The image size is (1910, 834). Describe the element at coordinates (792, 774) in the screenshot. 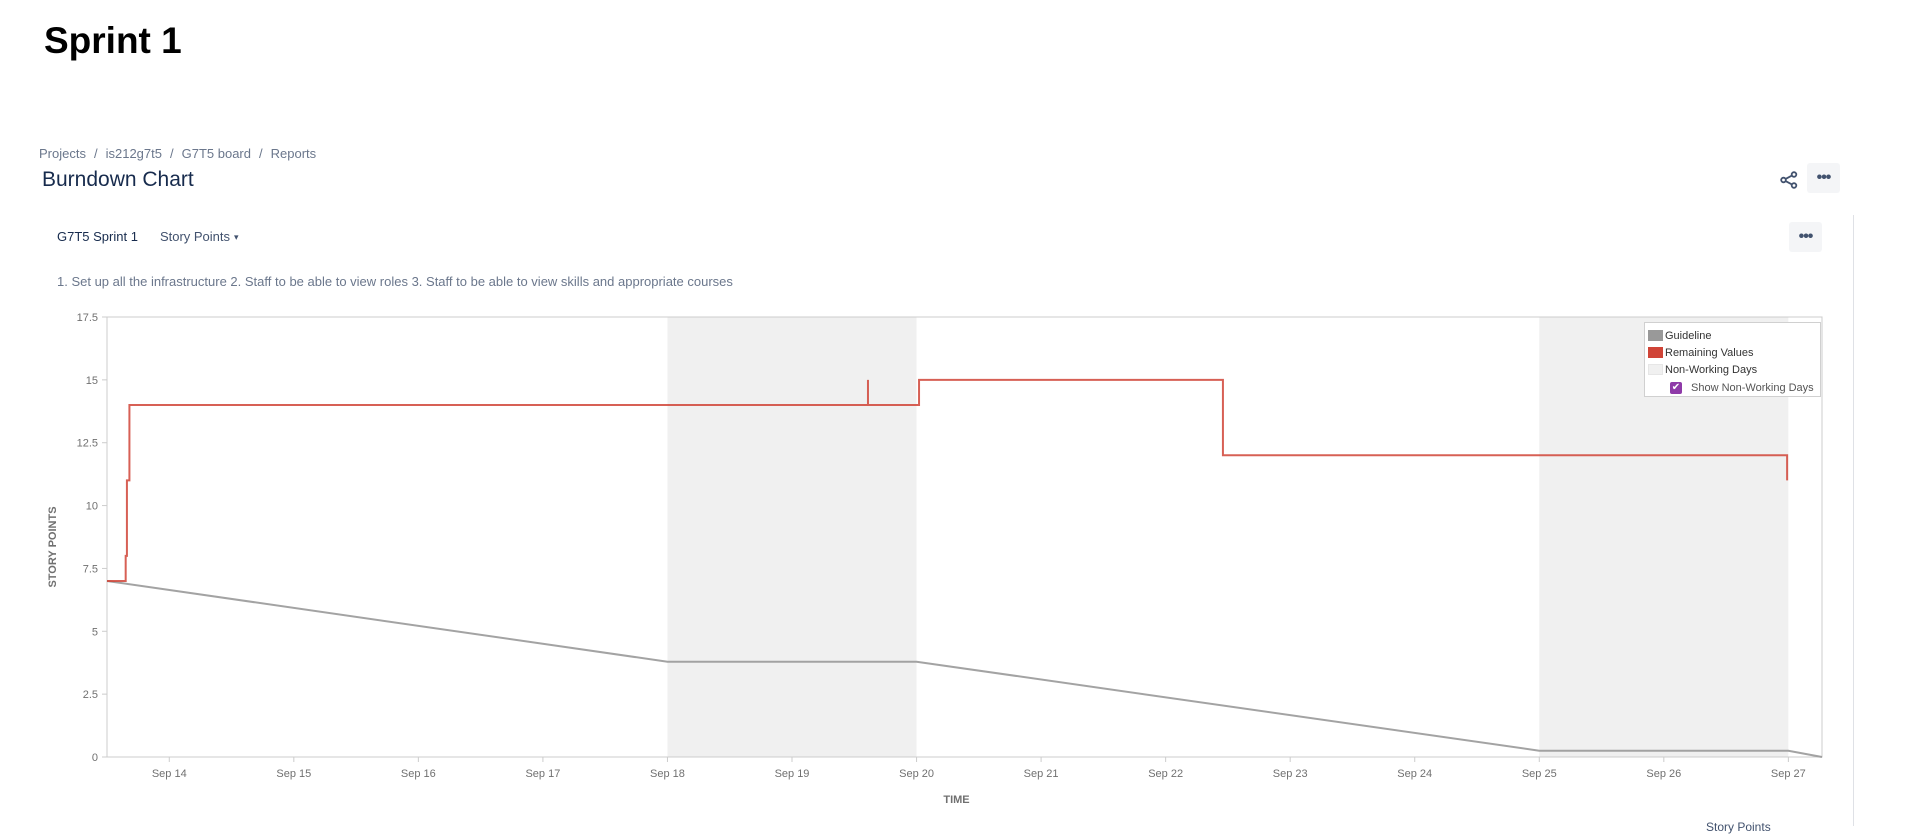

I see `x-tick-label: Sep 19` at that location.